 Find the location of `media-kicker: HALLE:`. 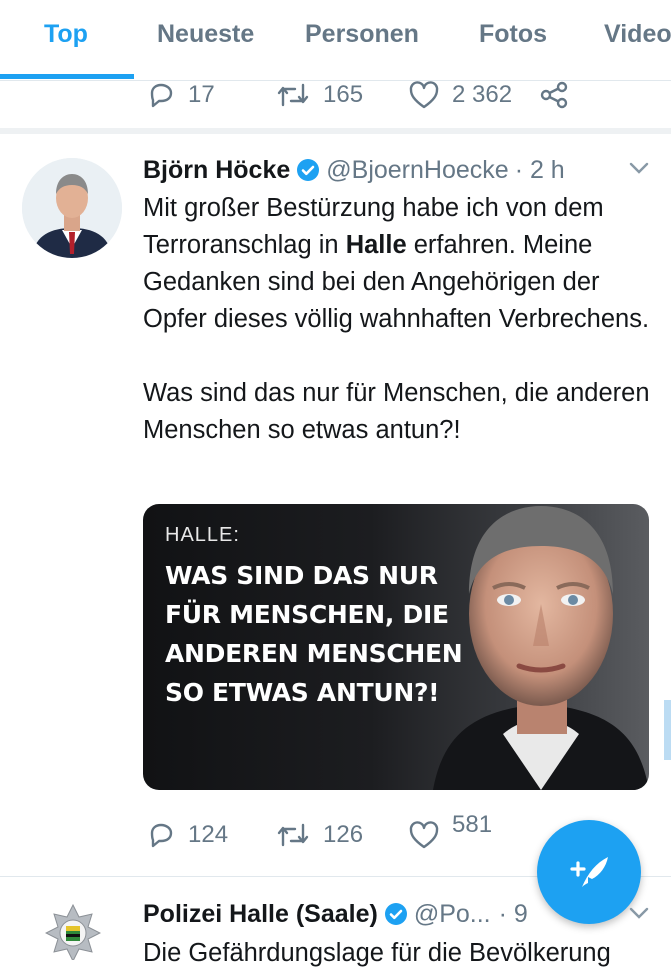

media-kicker: HALLE: is located at coordinates (202, 535).